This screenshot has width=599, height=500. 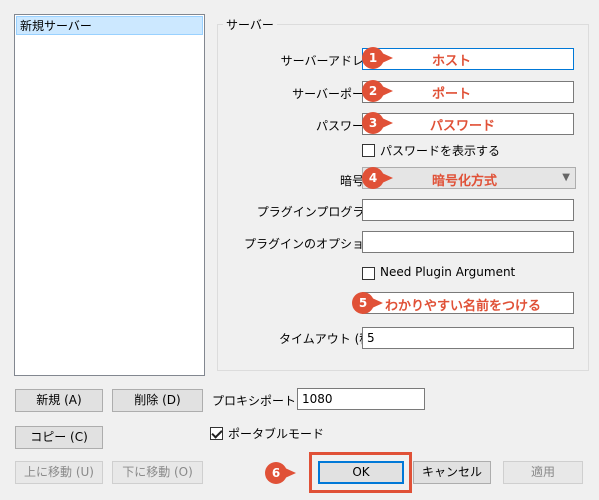 I want to click on move-up-button: 上に移動 (U), so click(x=59, y=472).